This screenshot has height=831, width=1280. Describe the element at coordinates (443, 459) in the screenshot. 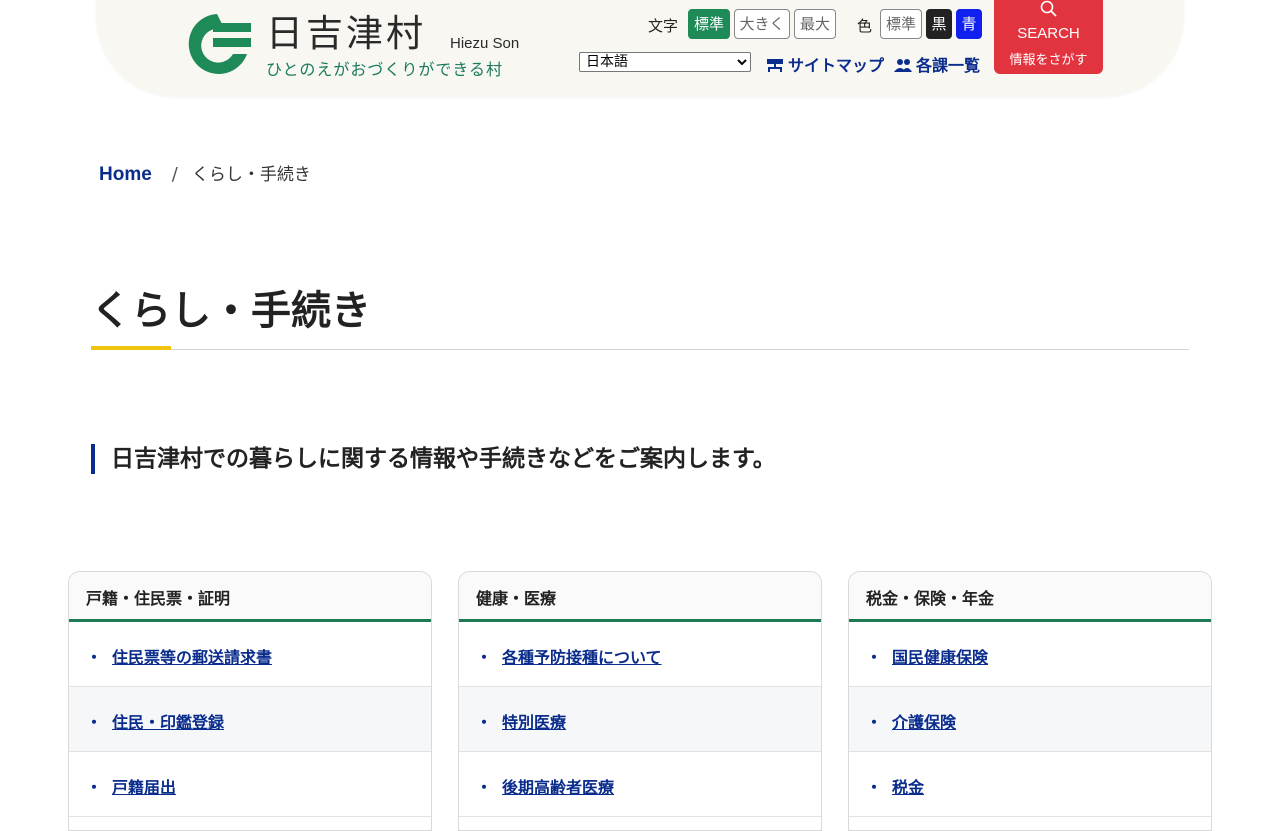

I see `page-lead-text: 日吉津村での暮らしに関する情報や手続きなどをご案内します。` at that location.